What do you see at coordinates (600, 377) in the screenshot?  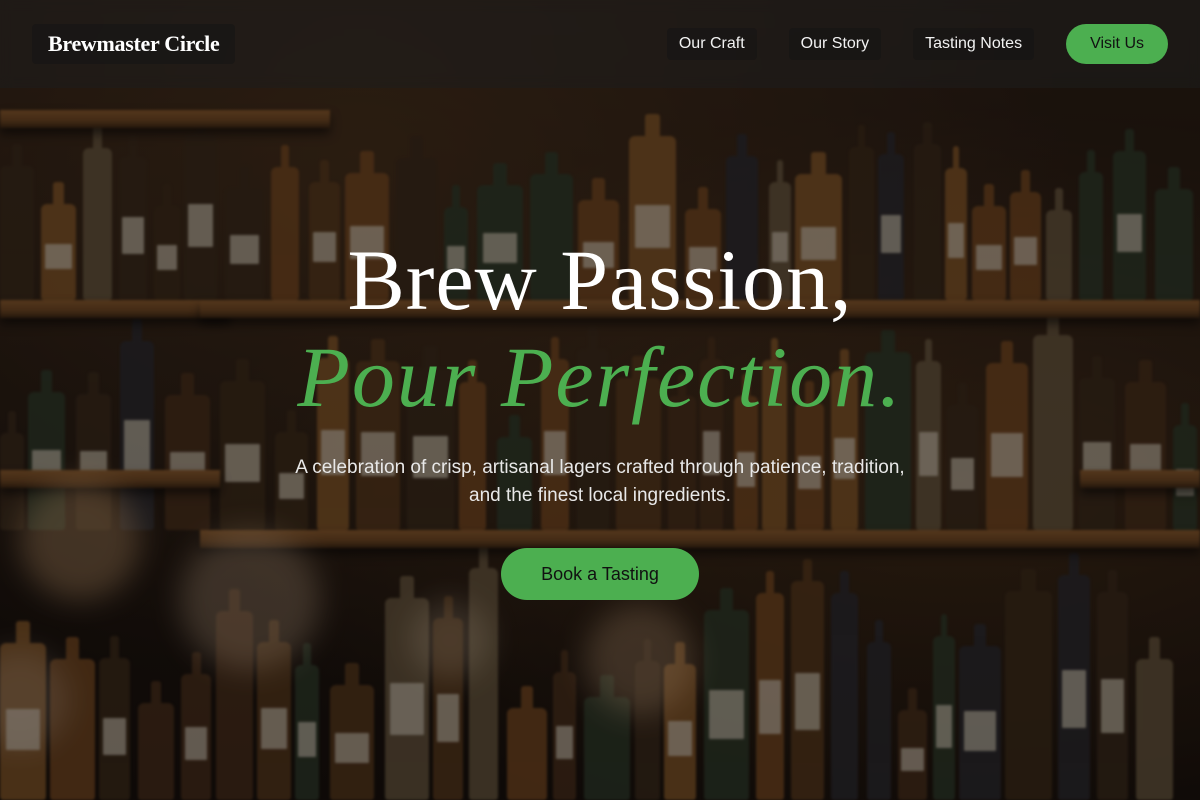 I see `hero-title-line2: Pour Perfection.` at bounding box center [600, 377].